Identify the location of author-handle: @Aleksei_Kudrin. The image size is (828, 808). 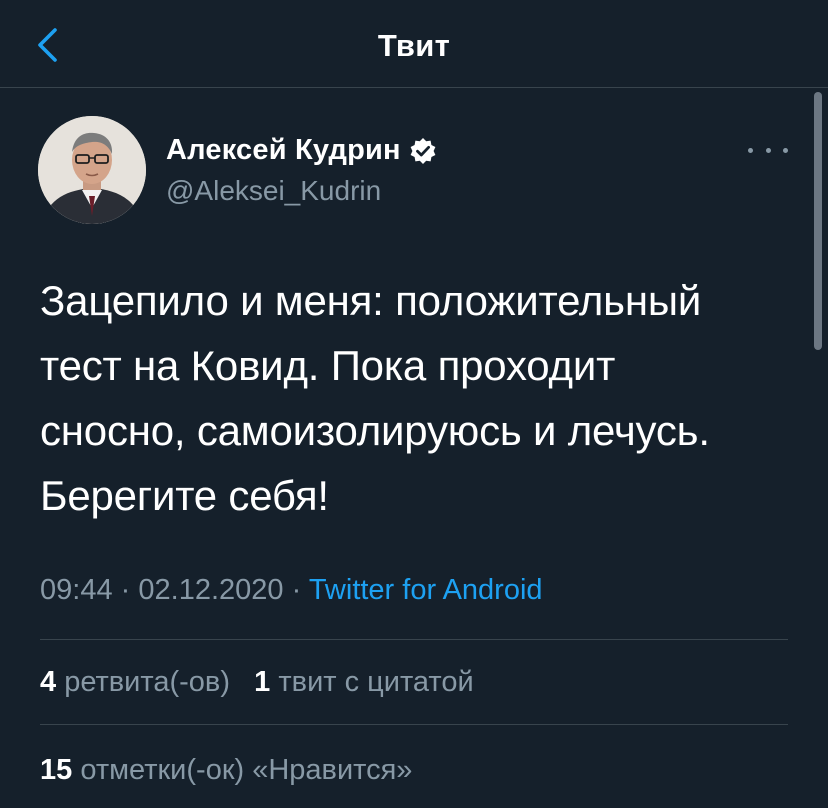
(301, 191).